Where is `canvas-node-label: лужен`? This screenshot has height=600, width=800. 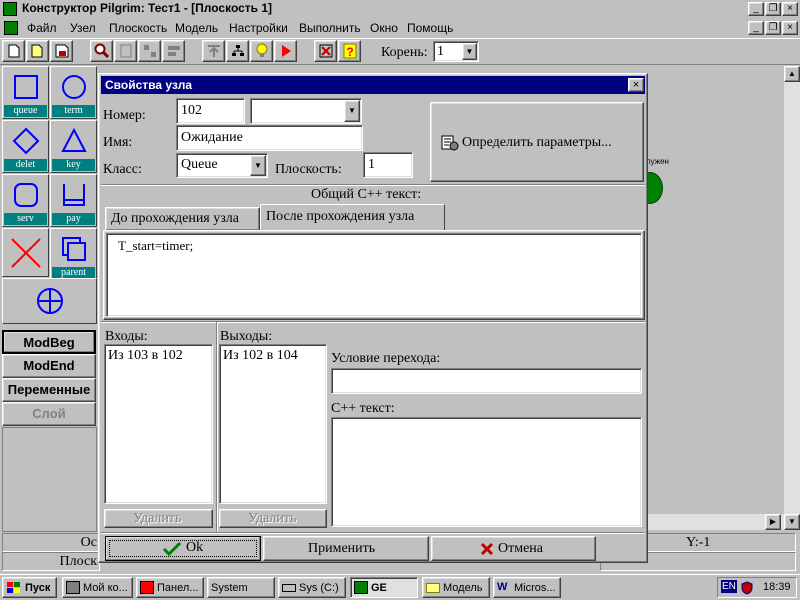 canvas-node-label: лужен is located at coordinates (657, 161).